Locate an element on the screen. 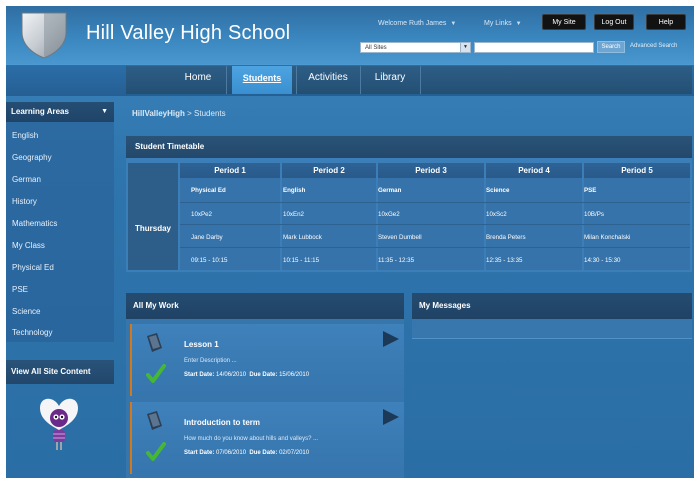 This screenshot has width=694, height=478. timetable-class: 10xEn2 is located at coordinates (293, 214).